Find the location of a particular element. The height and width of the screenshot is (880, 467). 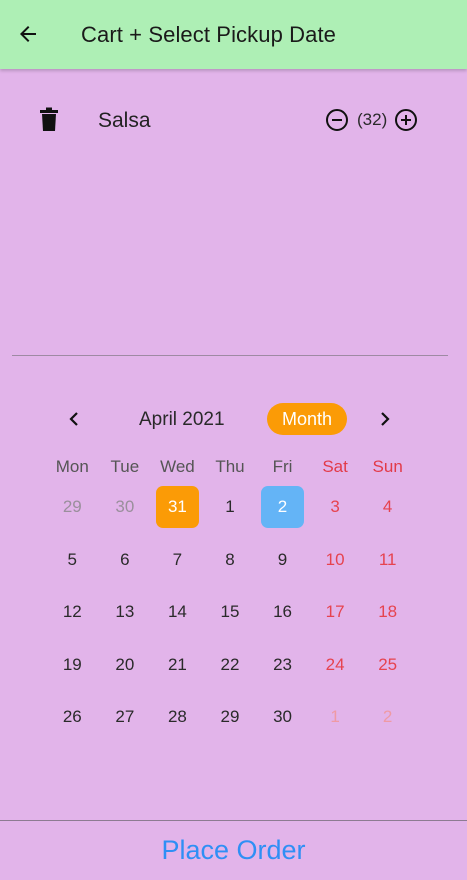

calendar-day-number: 23 is located at coordinates (282, 664).